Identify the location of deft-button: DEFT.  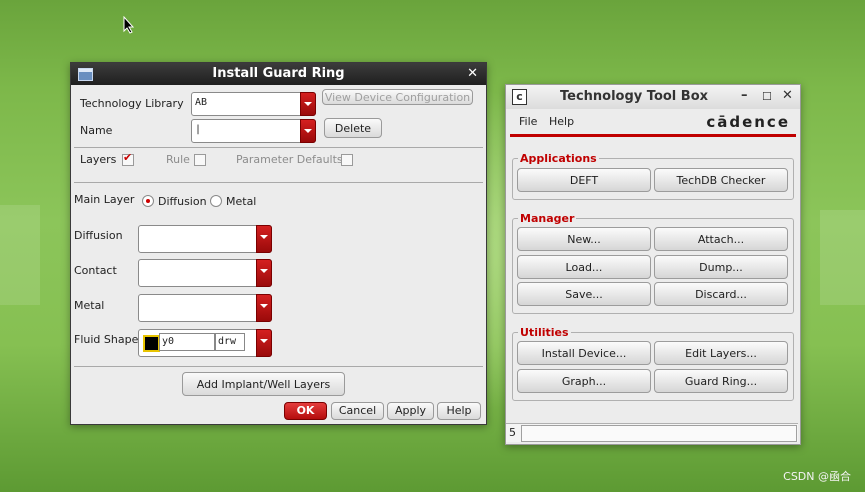
(584, 180).